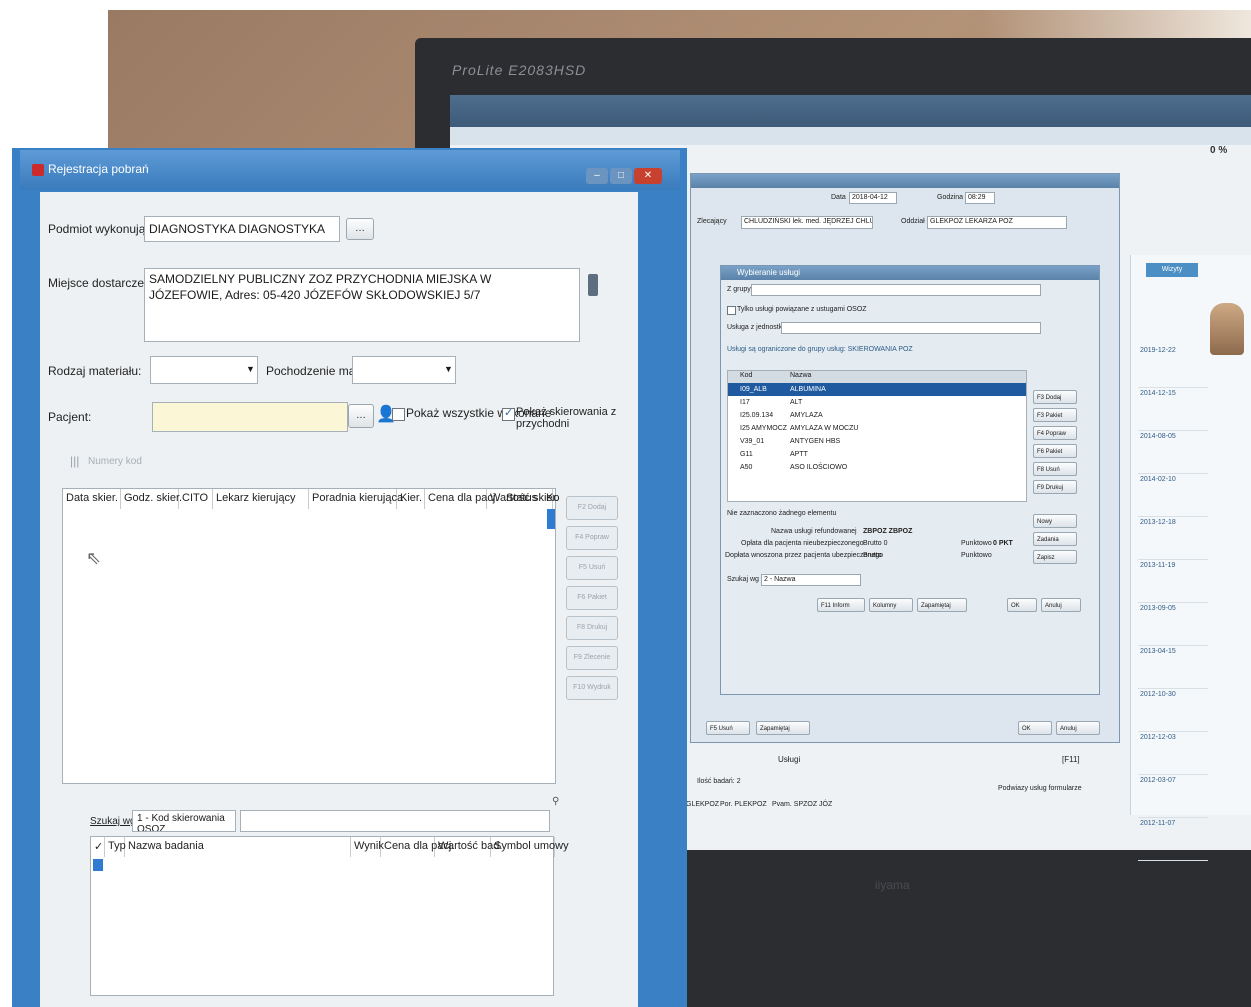 This screenshot has height=1007, width=1251. What do you see at coordinates (508, 413) in the screenshot?
I see `show-referrals-checkbox` at bounding box center [508, 413].